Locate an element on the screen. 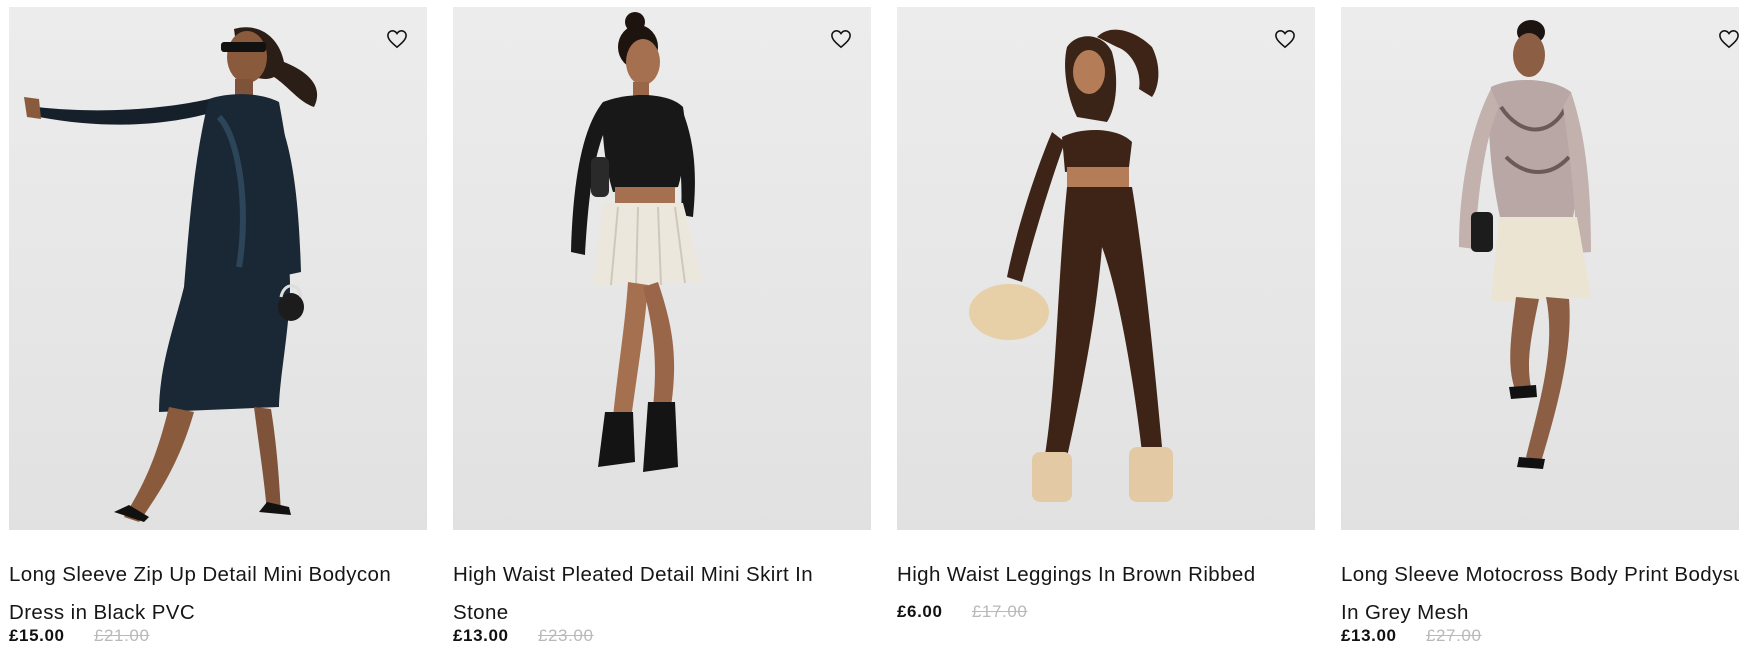 The image size is (1739, 669). model-photo-stone-skirt is located at coordinates (637, 242).